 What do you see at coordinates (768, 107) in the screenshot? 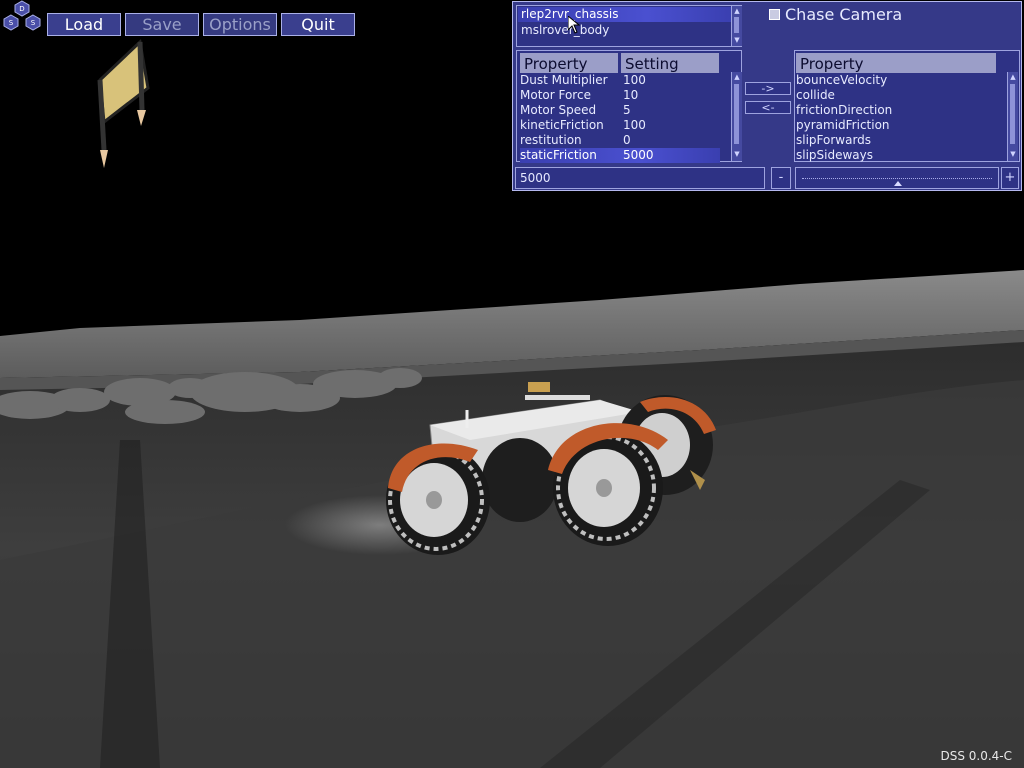
I see `remove-property-button: <-` at bounding box center [768, 107].